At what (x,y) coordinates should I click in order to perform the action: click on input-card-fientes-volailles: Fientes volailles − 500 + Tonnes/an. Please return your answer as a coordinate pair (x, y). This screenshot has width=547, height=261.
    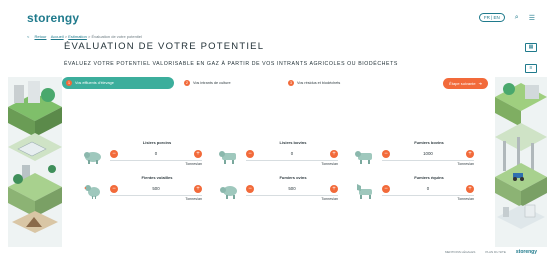
    Looking at the image, I should click on (143, 193).